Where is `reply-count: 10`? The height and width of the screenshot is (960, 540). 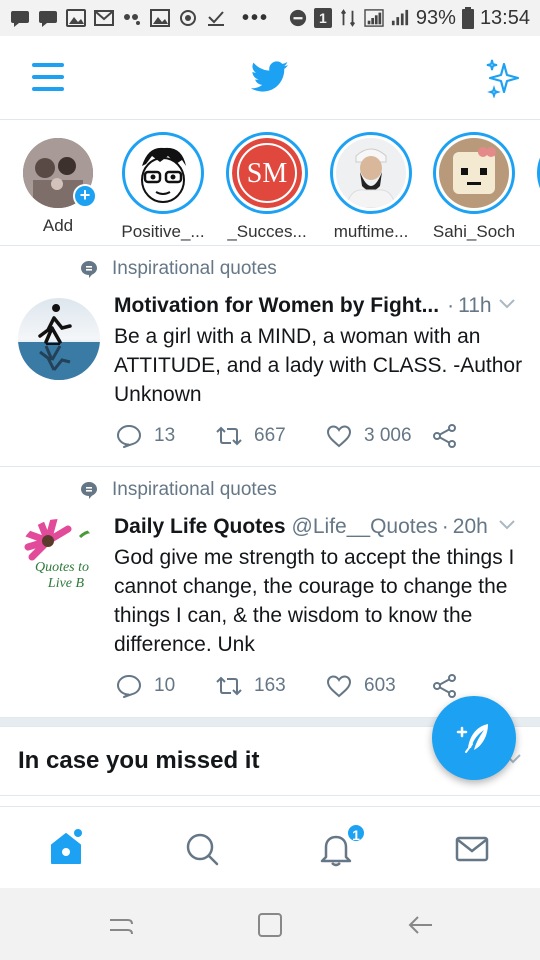 reply-count: 10 is located at coordinates (165, 685).